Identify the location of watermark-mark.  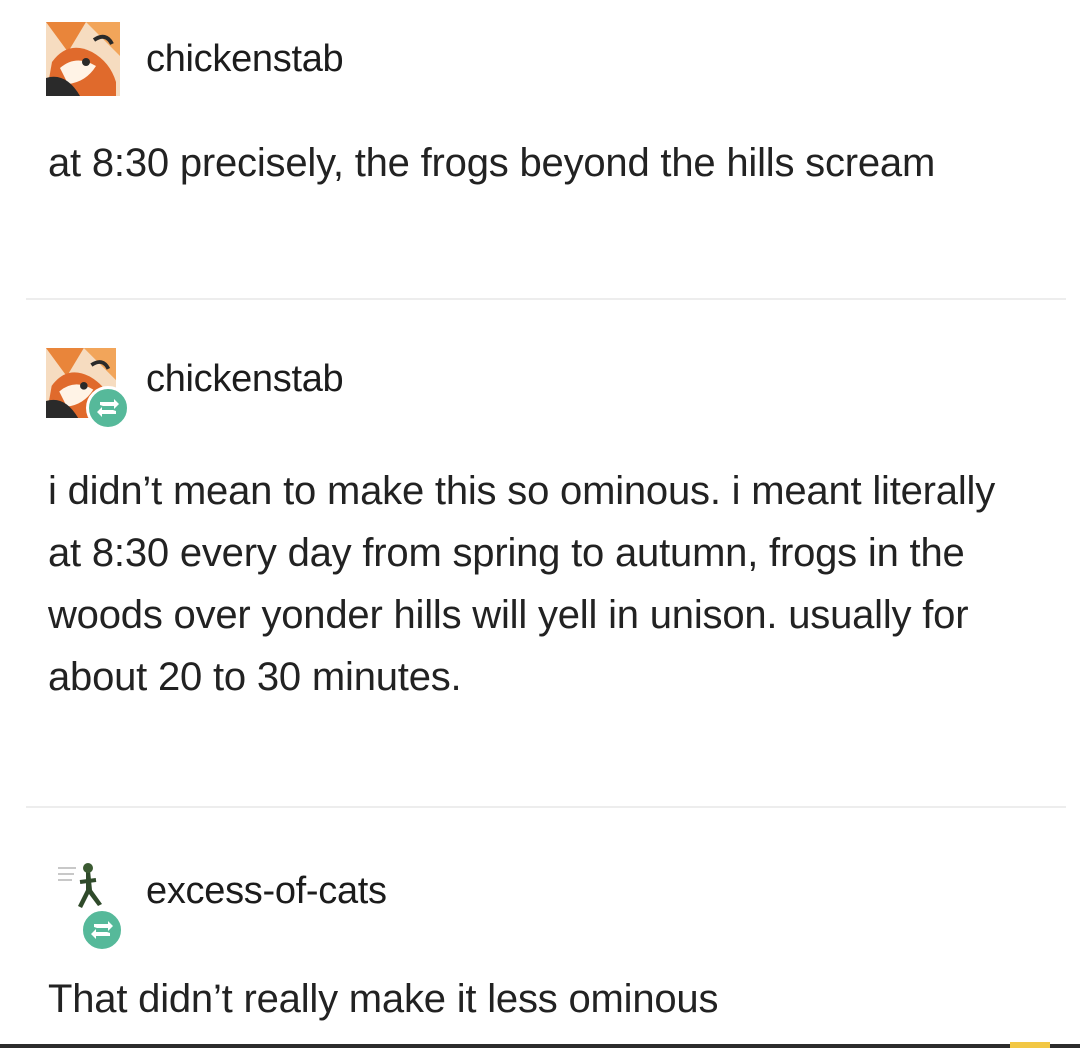
(1030, 1045).